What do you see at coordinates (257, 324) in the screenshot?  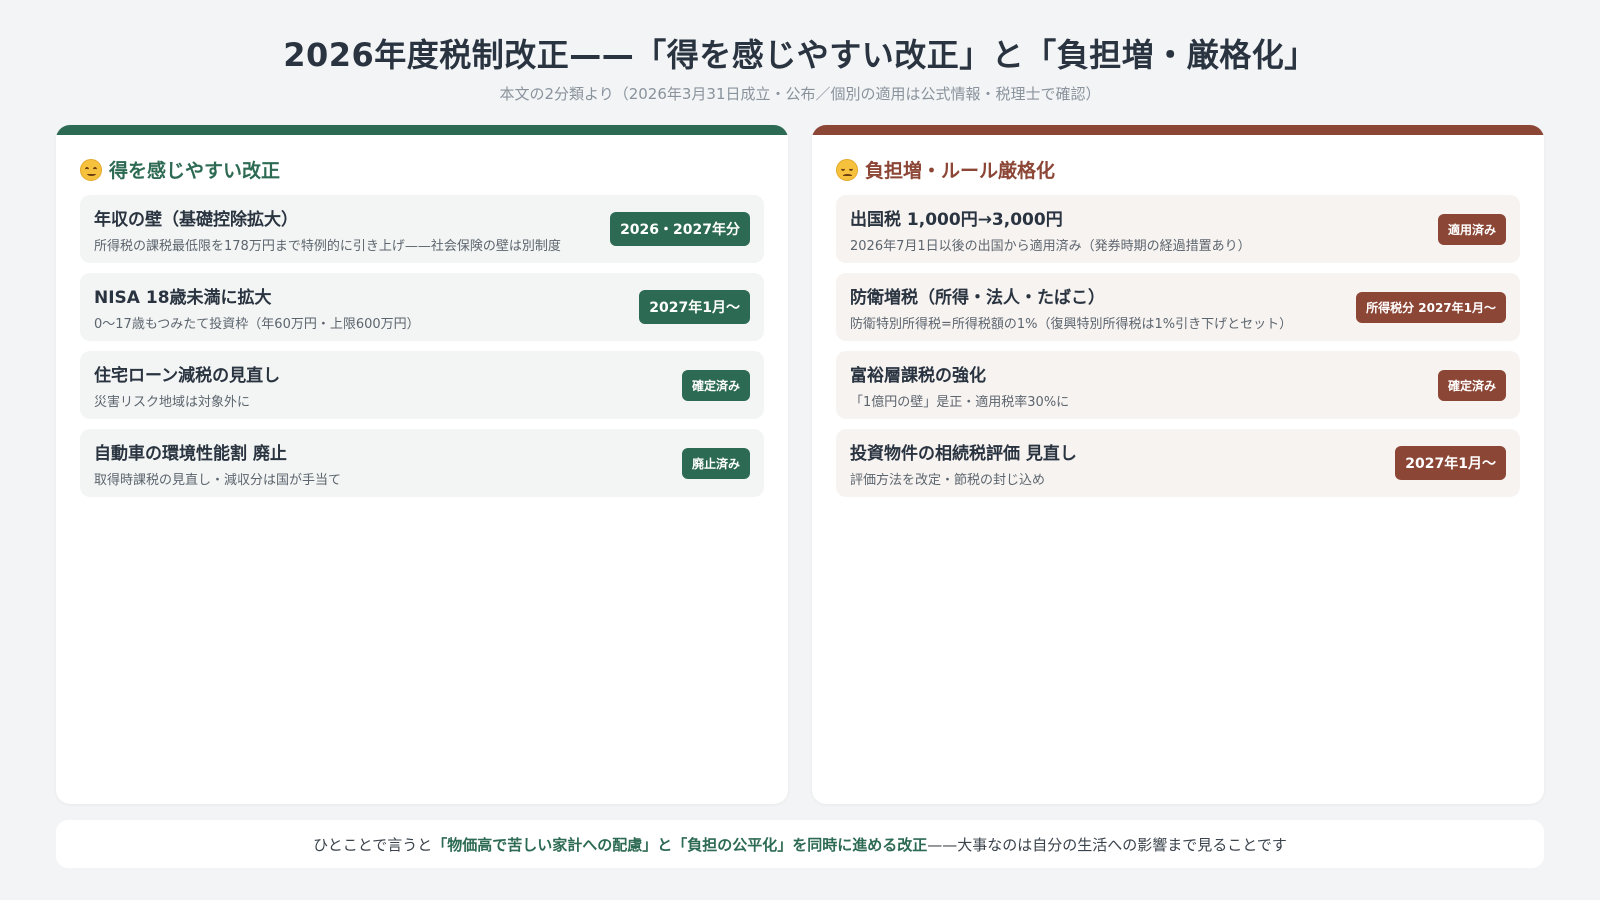 I see `item-description: 0〜17歳もつみたて投資枠（年60万円・上限600万円）` at bounding box center [257, 324].